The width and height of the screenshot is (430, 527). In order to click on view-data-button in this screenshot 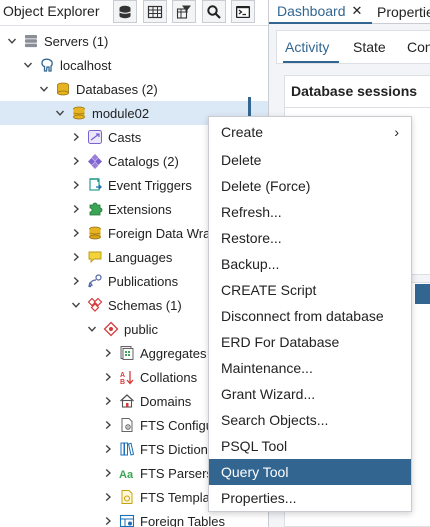, I will do `click(155, 11)`.